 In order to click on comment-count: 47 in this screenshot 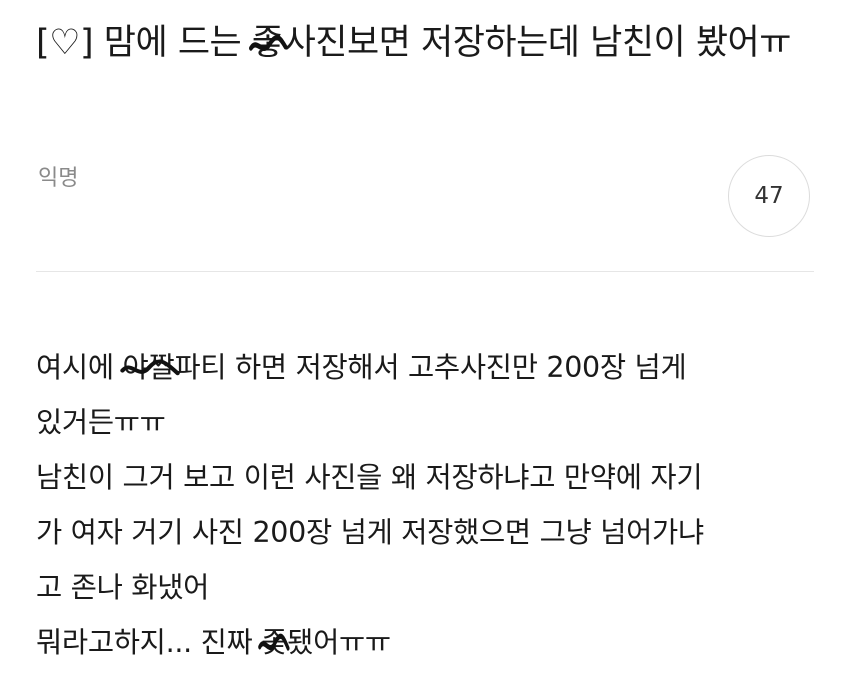, I will do `click(769, 196)`.